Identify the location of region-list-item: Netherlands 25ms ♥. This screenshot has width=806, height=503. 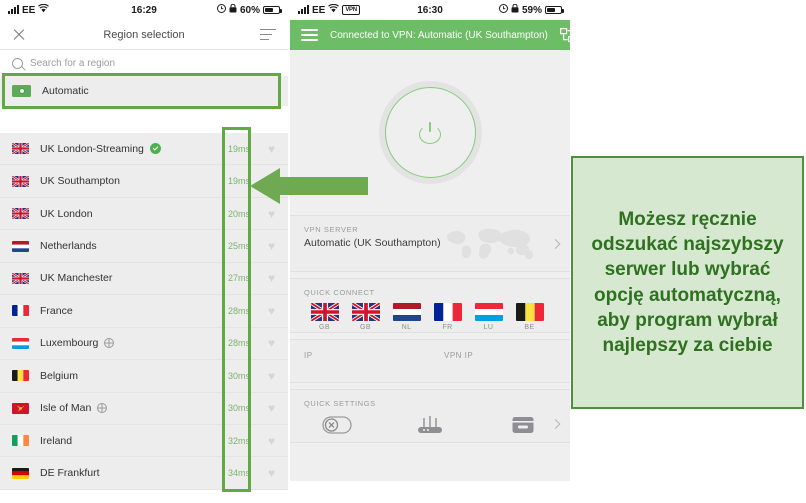
(144, 246).